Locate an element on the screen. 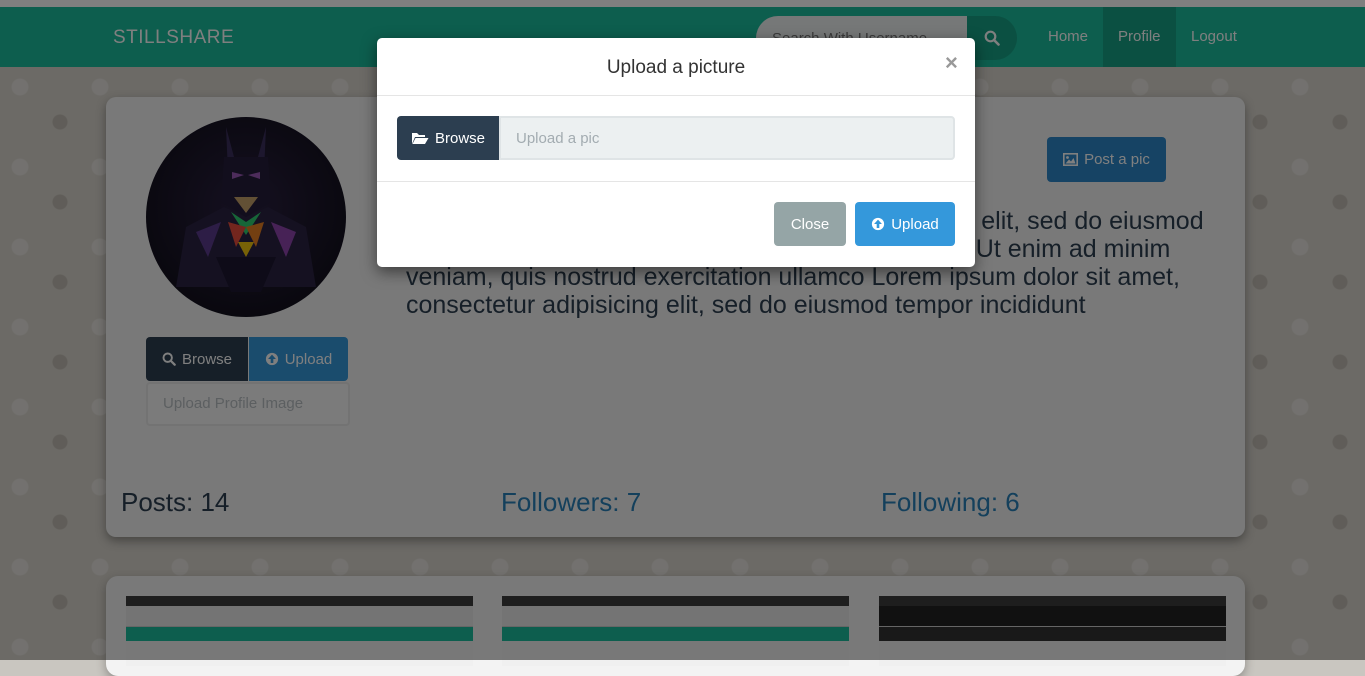  modal-upload-button: Upload is located at coordinates (905, 224).